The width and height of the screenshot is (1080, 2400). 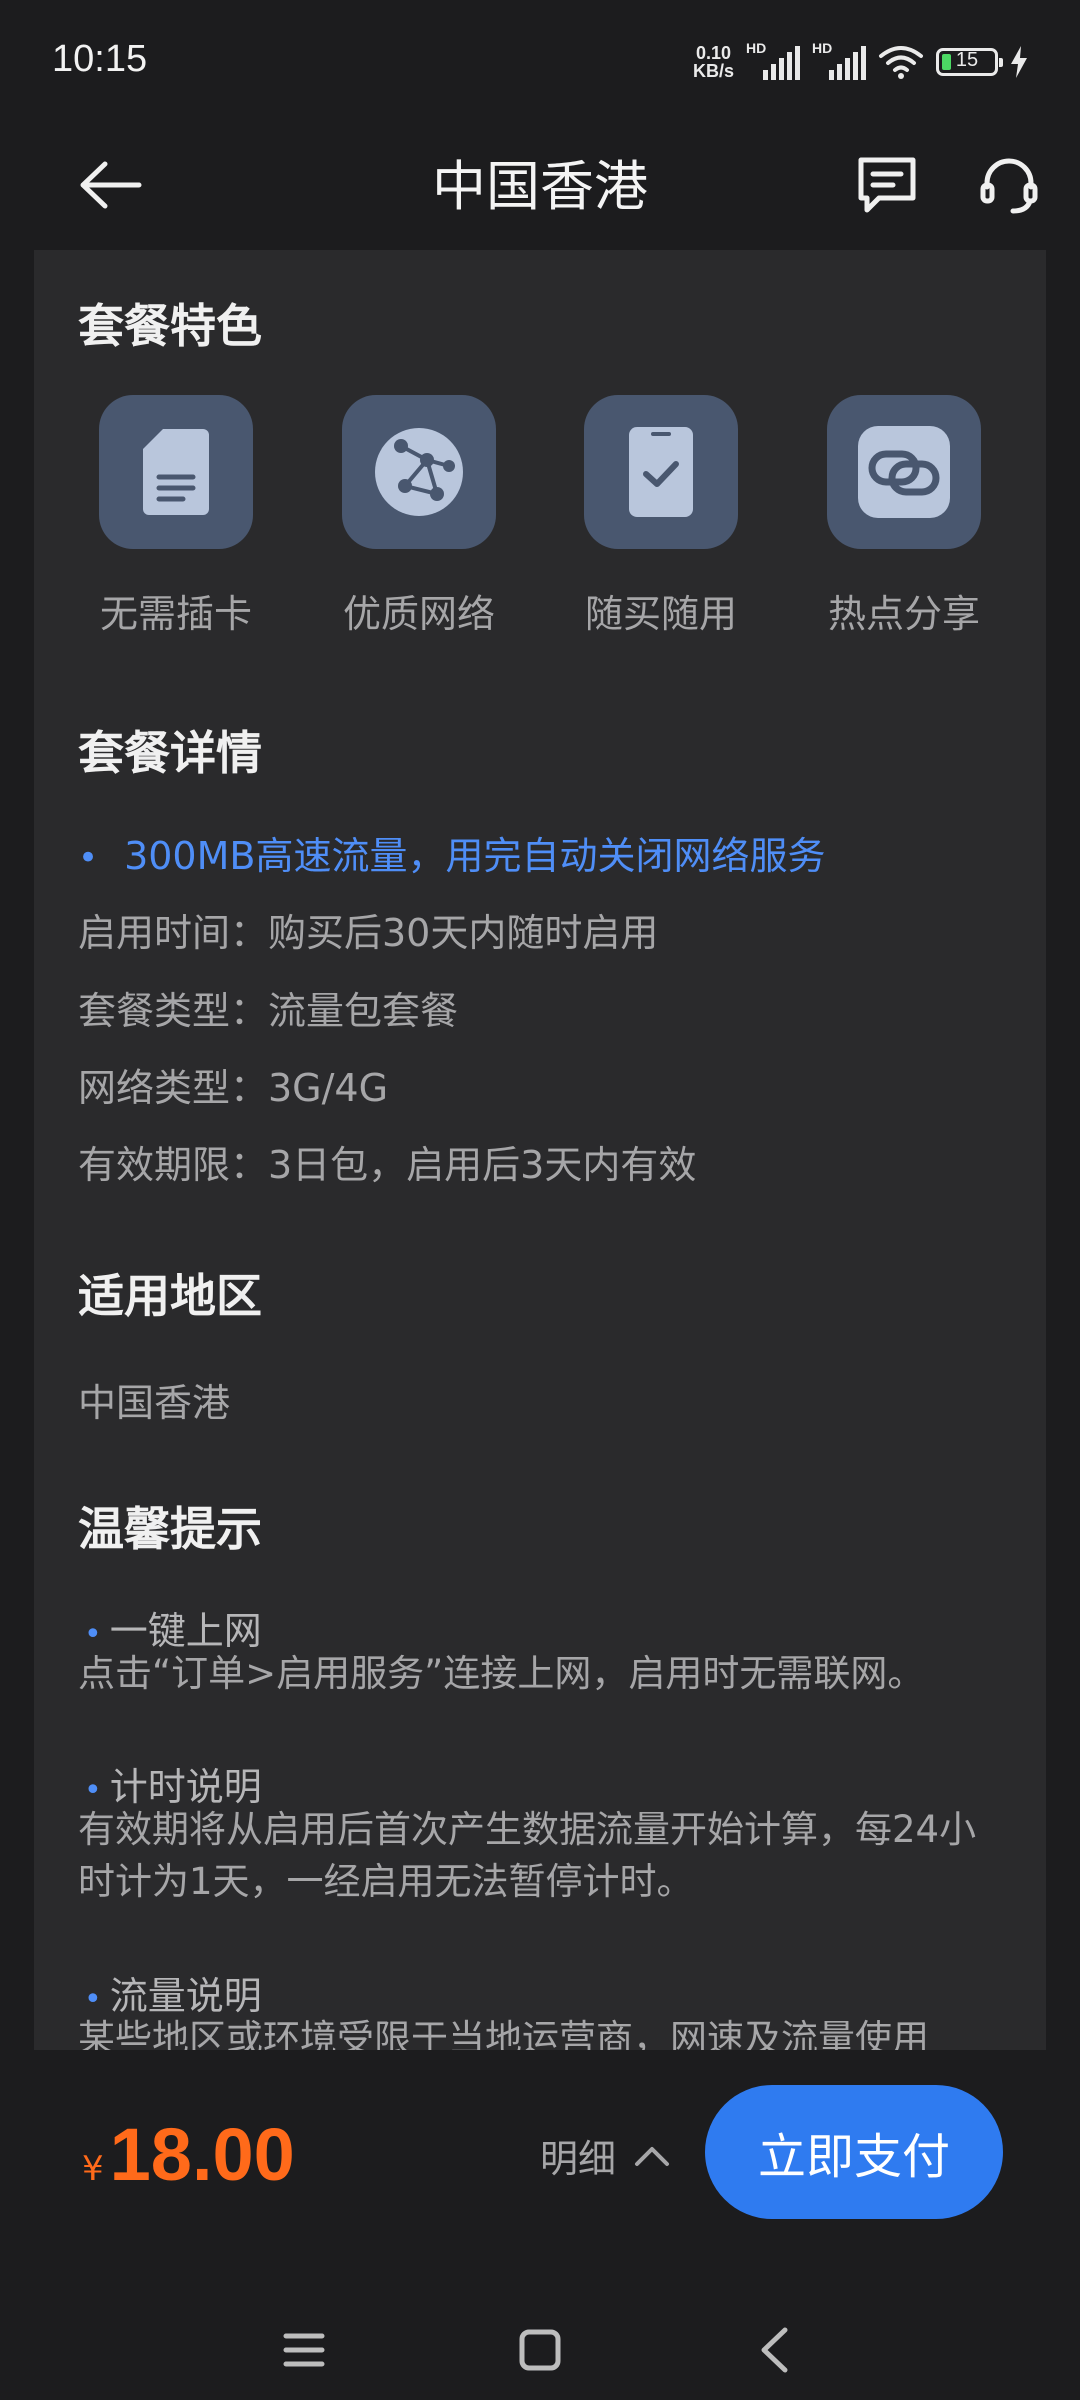 I want to click on details-title: 套餐详情, so click(x=170, y=753).